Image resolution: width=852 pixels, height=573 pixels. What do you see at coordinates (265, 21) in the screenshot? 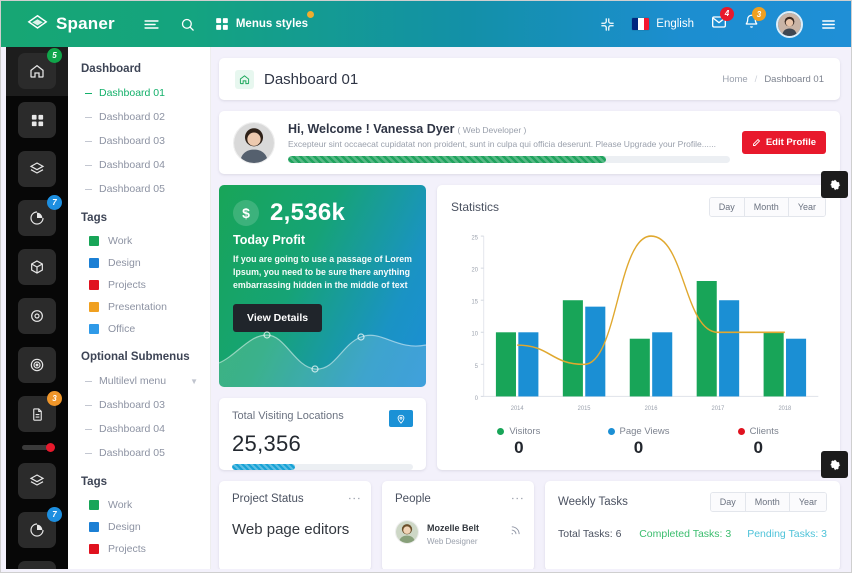
I see `menus-styles-button: Menus styles` at bounding box center [265, 21].